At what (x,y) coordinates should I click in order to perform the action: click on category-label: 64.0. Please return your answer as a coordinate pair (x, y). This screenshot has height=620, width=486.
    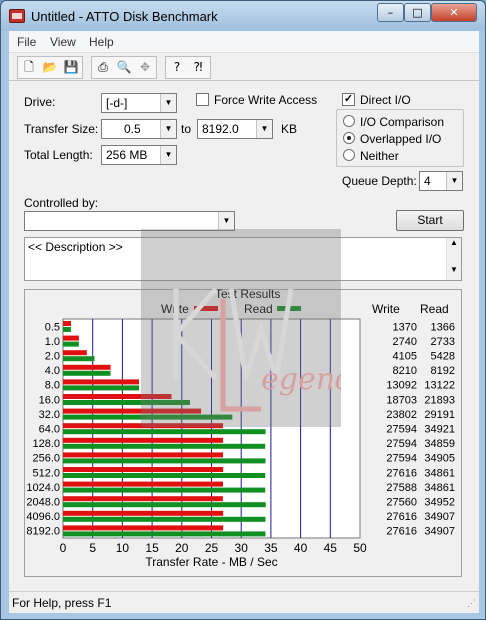
    Looking at the image, I should click on (49, 430).